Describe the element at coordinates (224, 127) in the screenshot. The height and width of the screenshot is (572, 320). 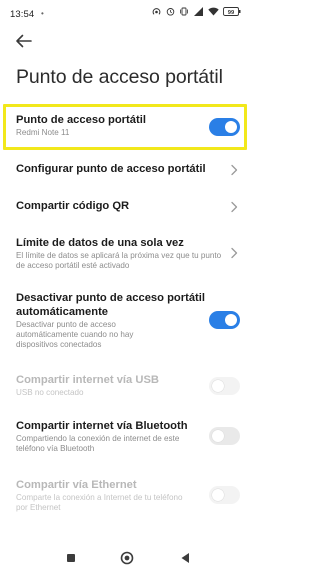
I see `hotspot-toggle` at that location.